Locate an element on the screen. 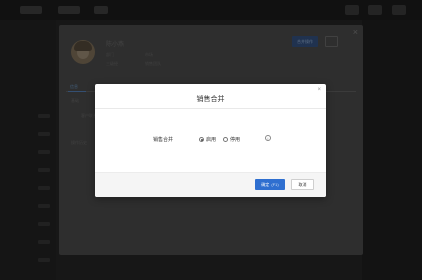 The height and width of the screenshot is (280, 422). dialog-footer: 确定 (F1) 取消 is located at coordinates (210, 184).